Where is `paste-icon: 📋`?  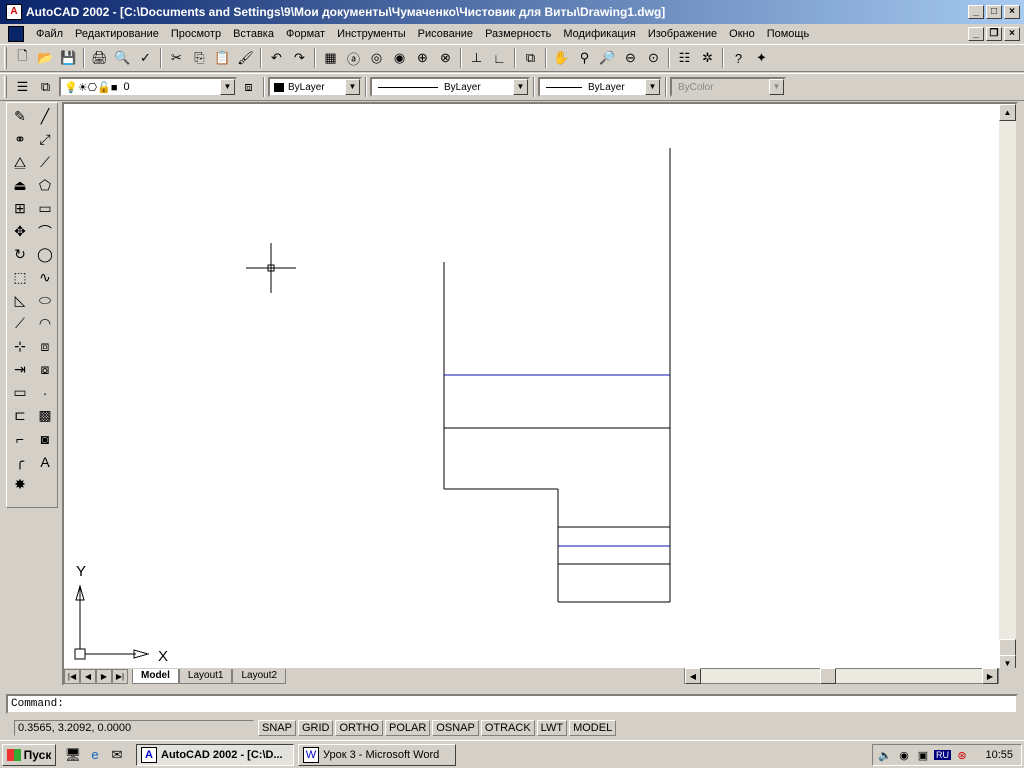
paste-icon: 📋 is located at coordinates (222, 58).